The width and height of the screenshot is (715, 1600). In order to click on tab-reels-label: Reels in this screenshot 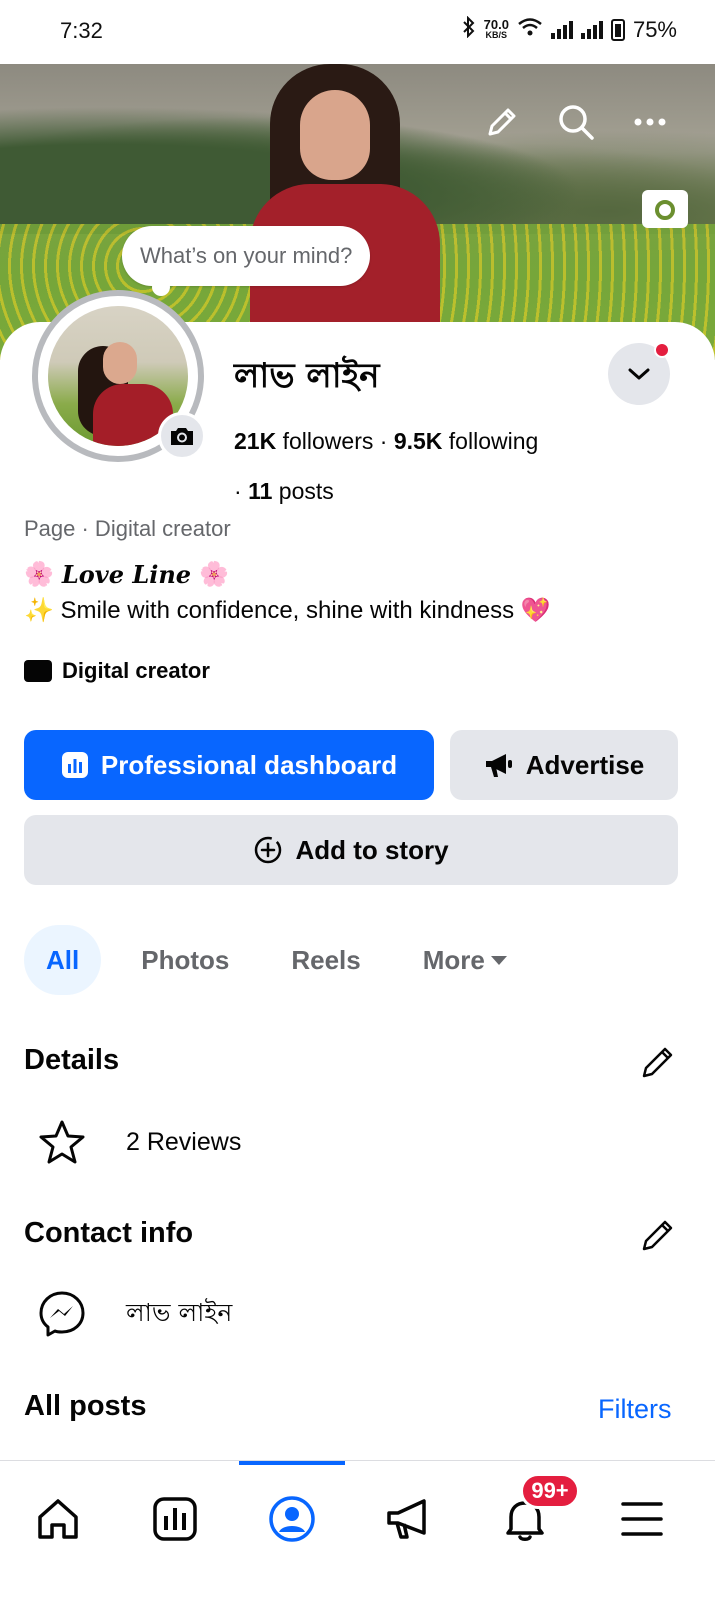, I will do `click(326, 959)`.